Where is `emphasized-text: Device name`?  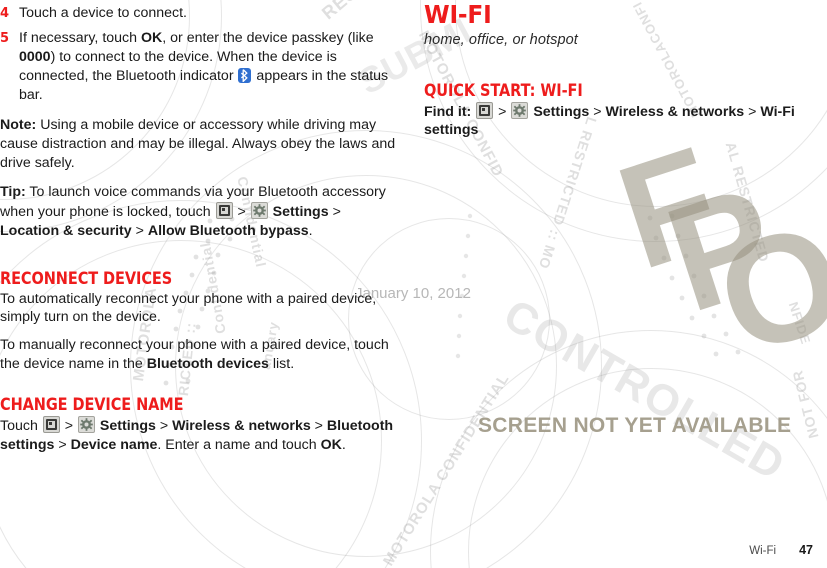 emphasized-text: Device name is located at coordinates (114, 444).